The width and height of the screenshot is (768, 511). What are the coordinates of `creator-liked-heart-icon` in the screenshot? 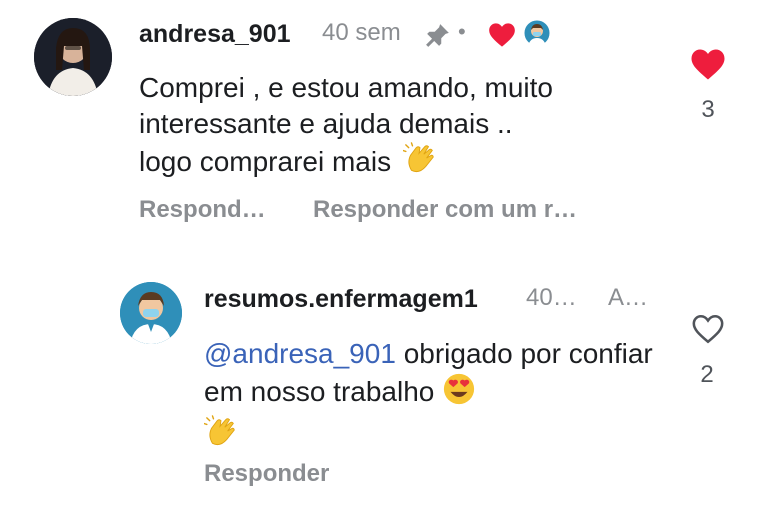 It's located at (502, 37).